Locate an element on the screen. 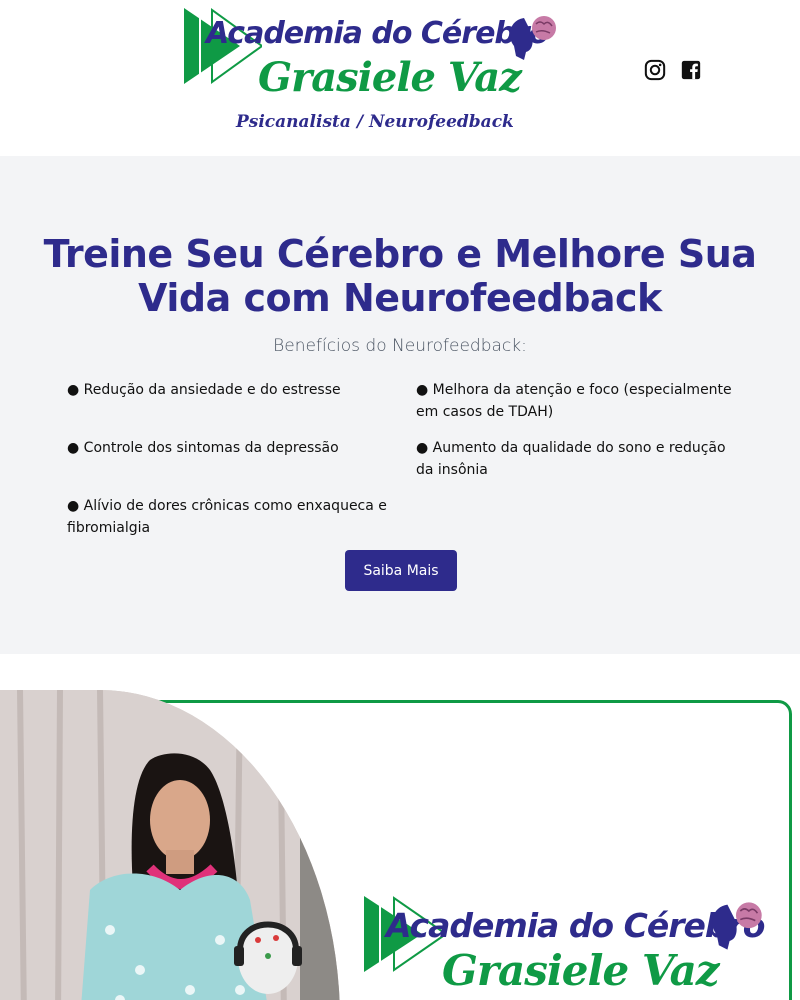 This screenshot has height=1000, width=800. about-logo: Academia do Cérebro Grasiele Vaz is located at coordinates (572, 947).